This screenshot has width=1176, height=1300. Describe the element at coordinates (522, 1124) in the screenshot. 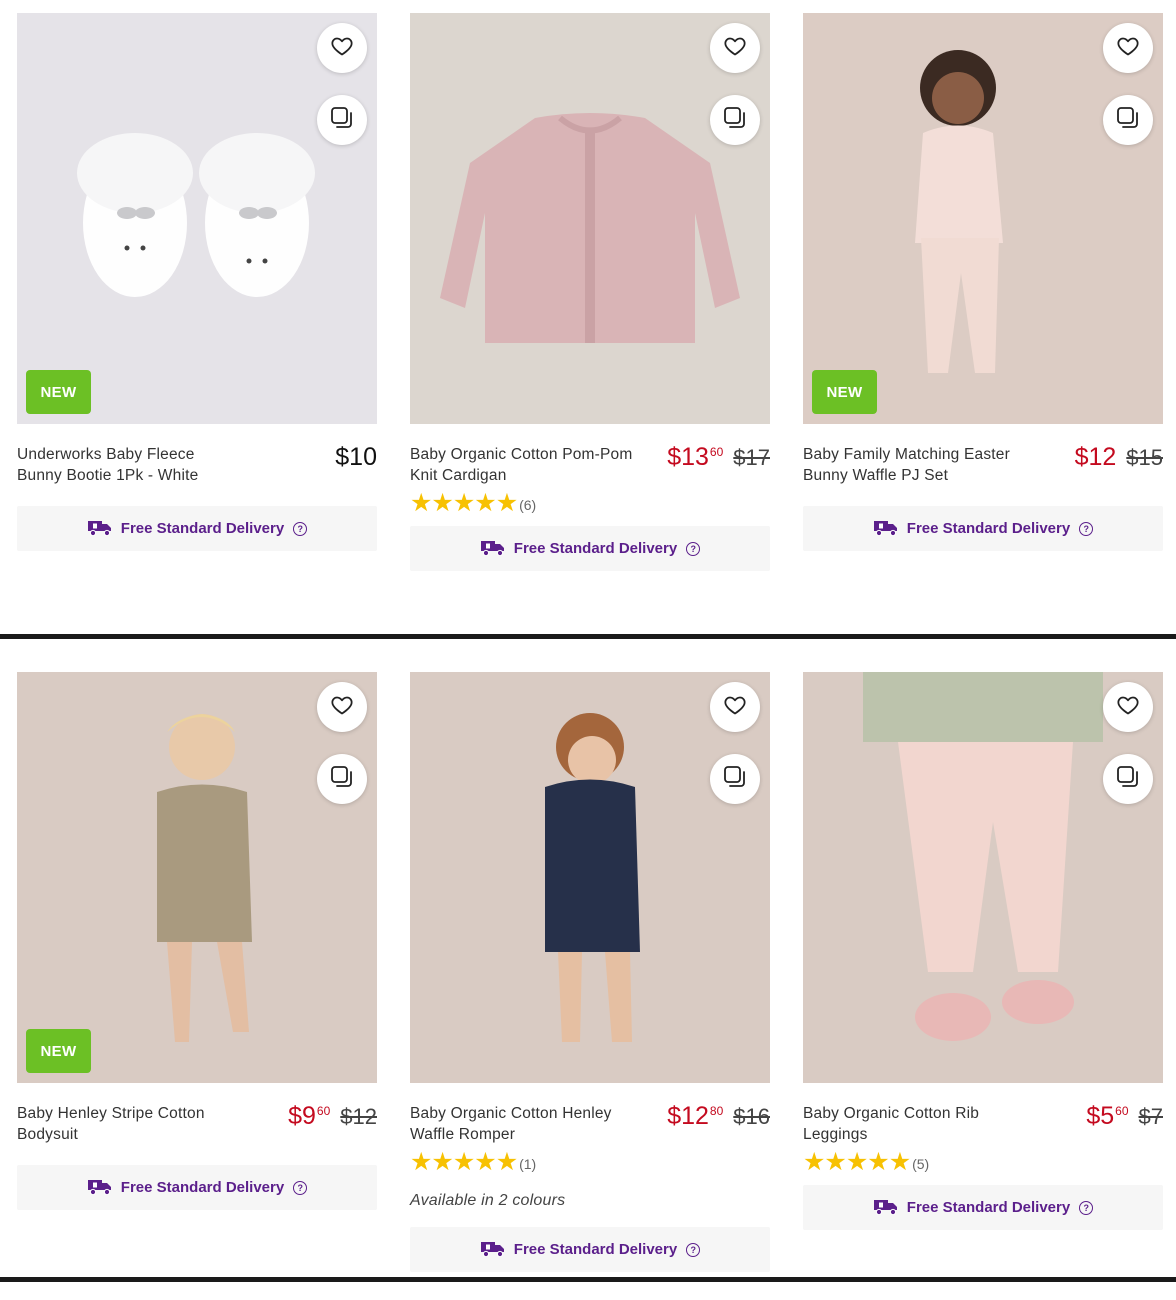

I see `product-title: Baby Organic Cotton Henley Waffle Romper` at that location.